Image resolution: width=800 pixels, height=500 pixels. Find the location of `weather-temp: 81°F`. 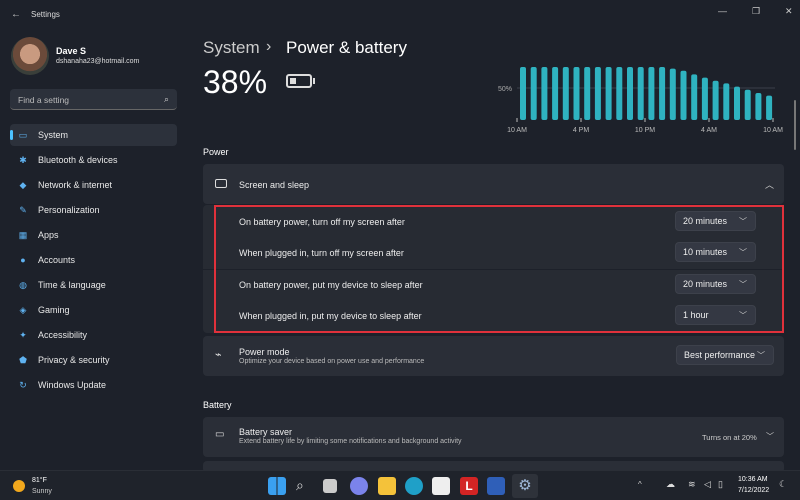

weather-temp: 81°F is located at coordinates (39, 480).